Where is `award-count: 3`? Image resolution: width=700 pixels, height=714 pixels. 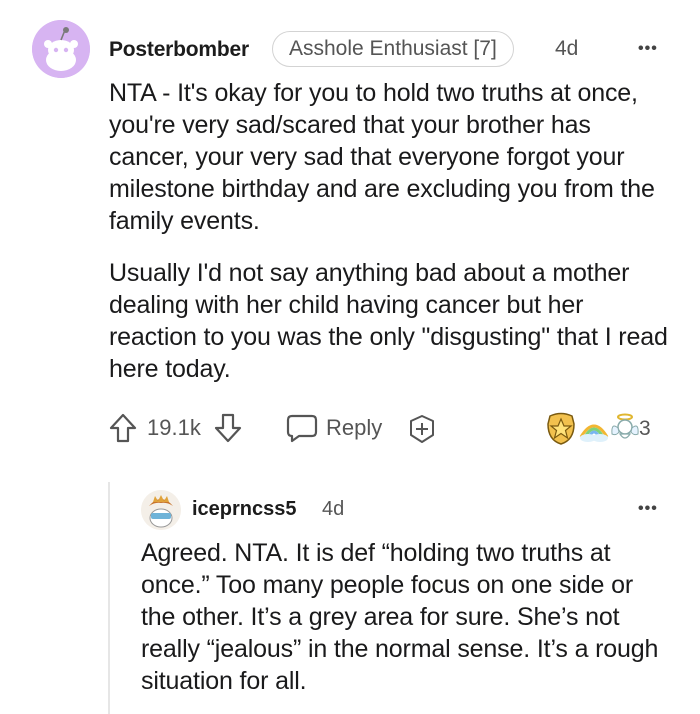 award-count: 3 is located at coordinates (645, 428).